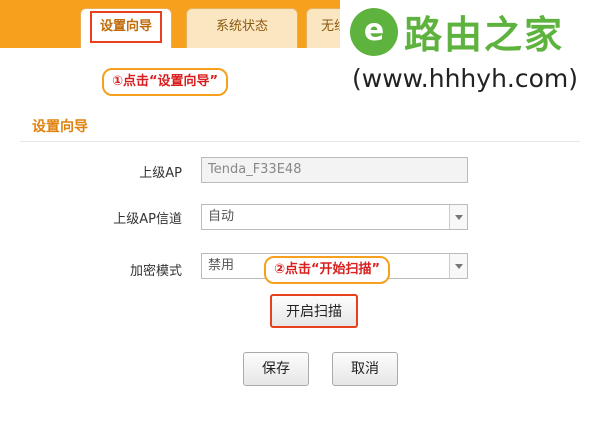 The width and height of the screenshot is (600, 425). Describe the element at coordinates (314, 311) in the screenshot. I see `start-scan-button: 开启扫描` at that location.